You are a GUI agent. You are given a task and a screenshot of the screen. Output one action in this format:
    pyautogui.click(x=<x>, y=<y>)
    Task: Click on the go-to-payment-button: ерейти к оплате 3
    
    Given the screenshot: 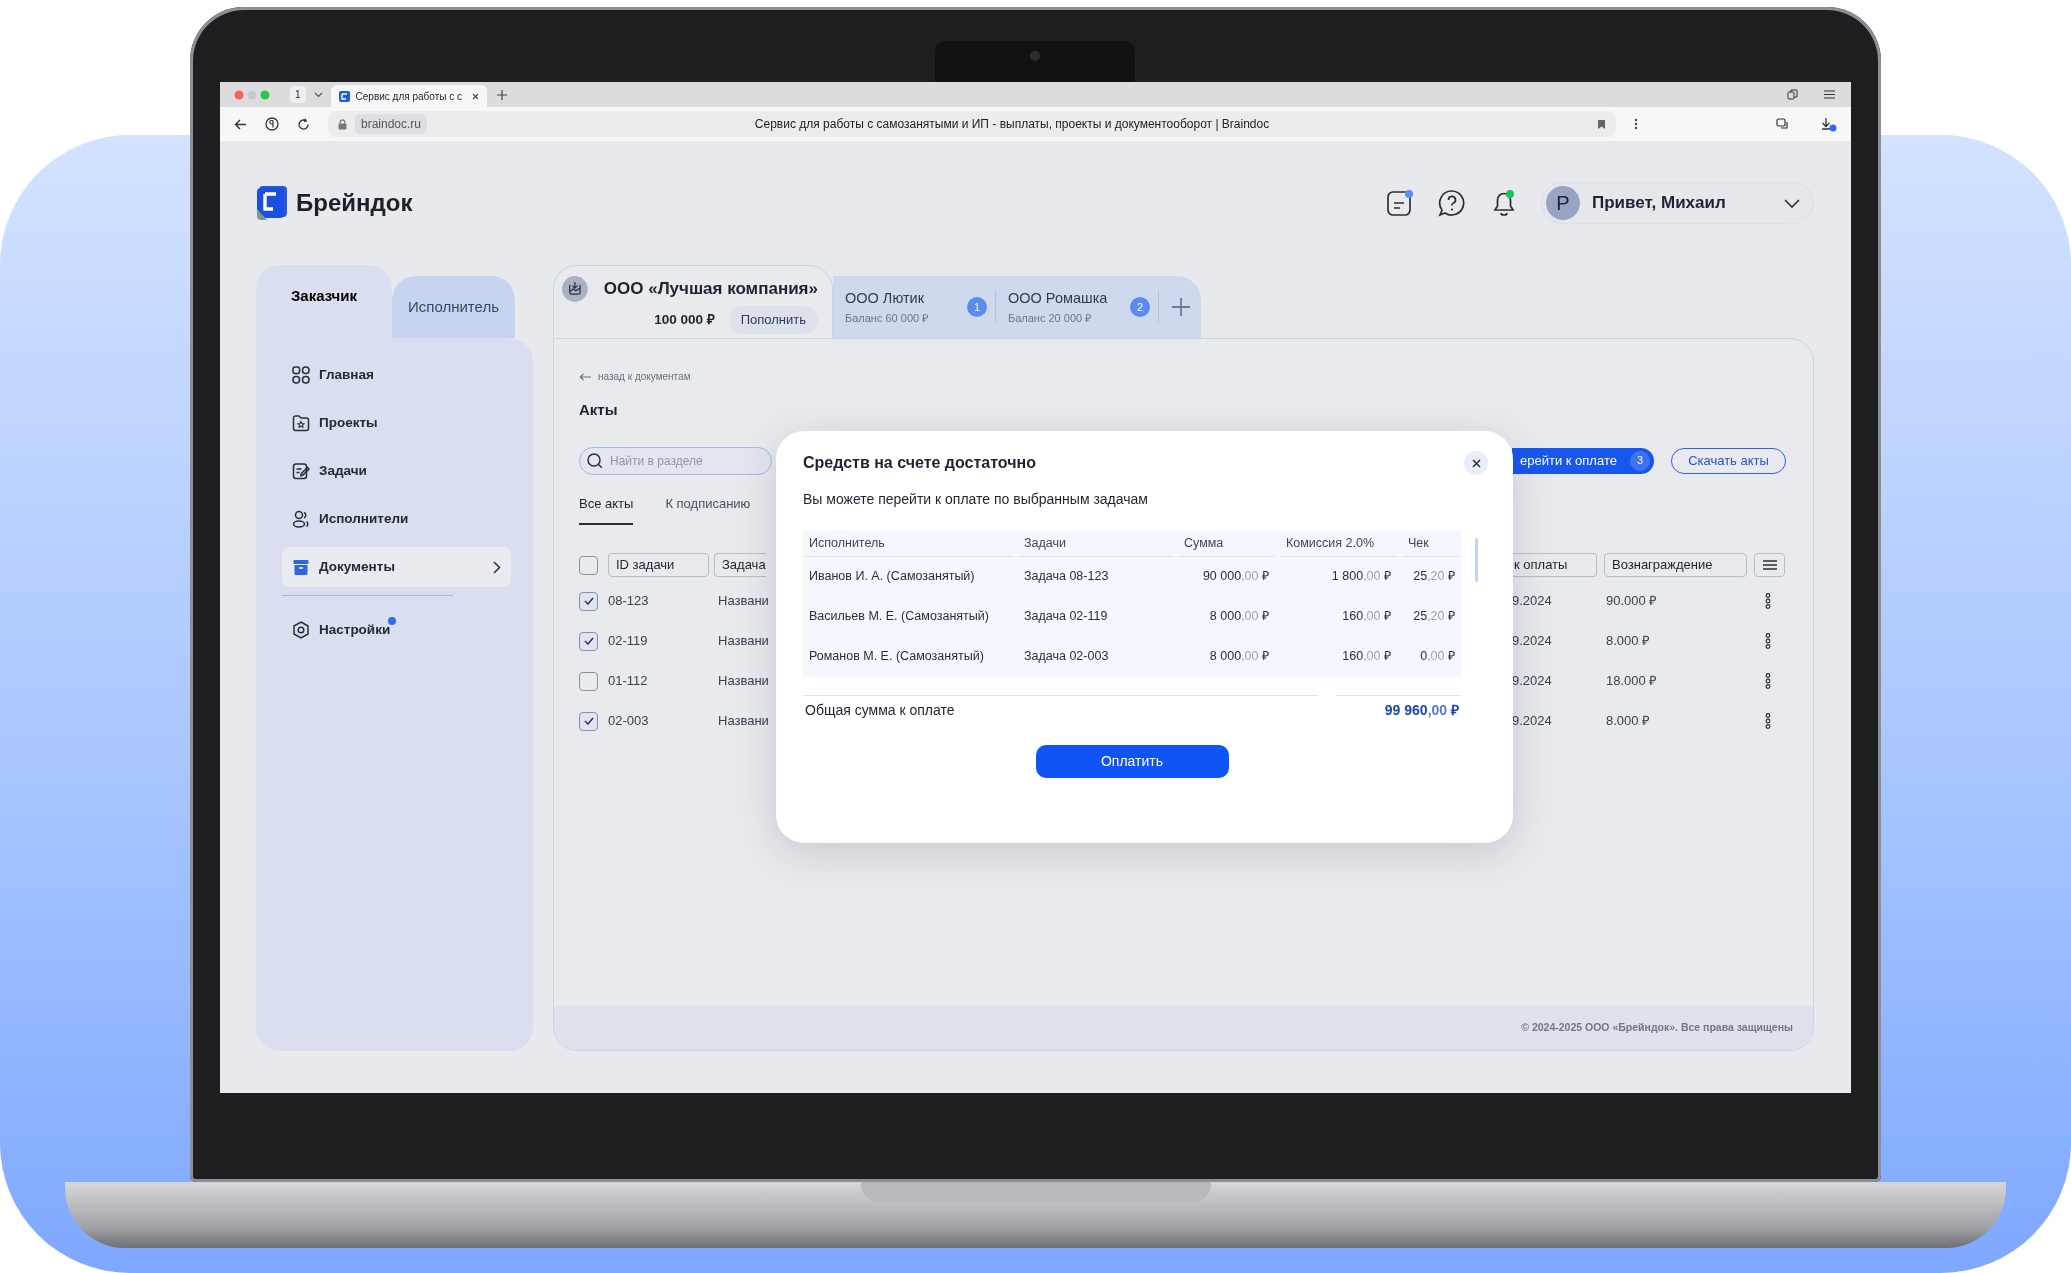 What is the action you would take?
    pyautogui.click(x=1583, y=460)
    